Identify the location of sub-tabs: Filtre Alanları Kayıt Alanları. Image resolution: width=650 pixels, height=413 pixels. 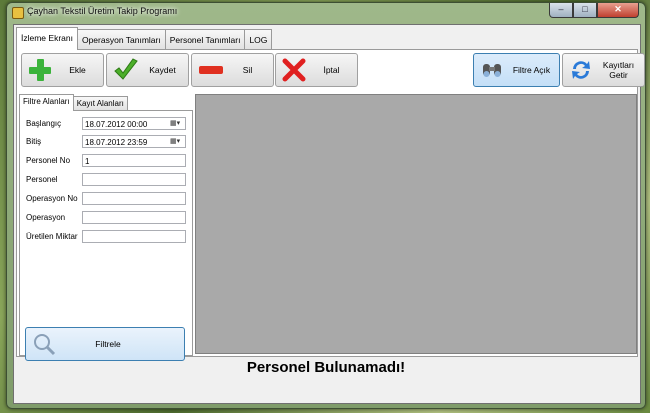
(73, 102).